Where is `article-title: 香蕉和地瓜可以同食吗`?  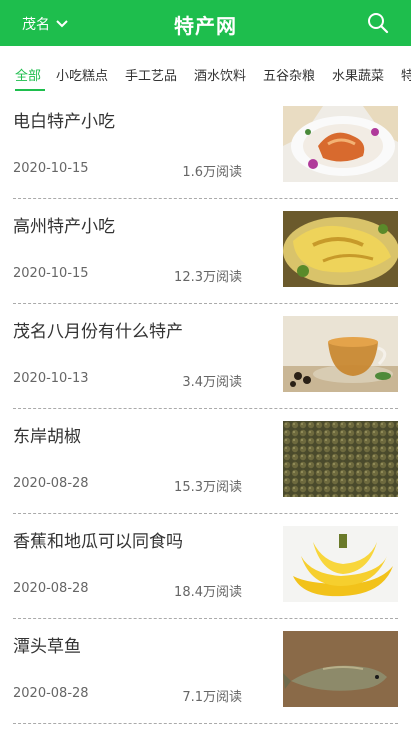 article-title: 香蕉和地瓜可以同食吗 is located at coordinates (98, 542).